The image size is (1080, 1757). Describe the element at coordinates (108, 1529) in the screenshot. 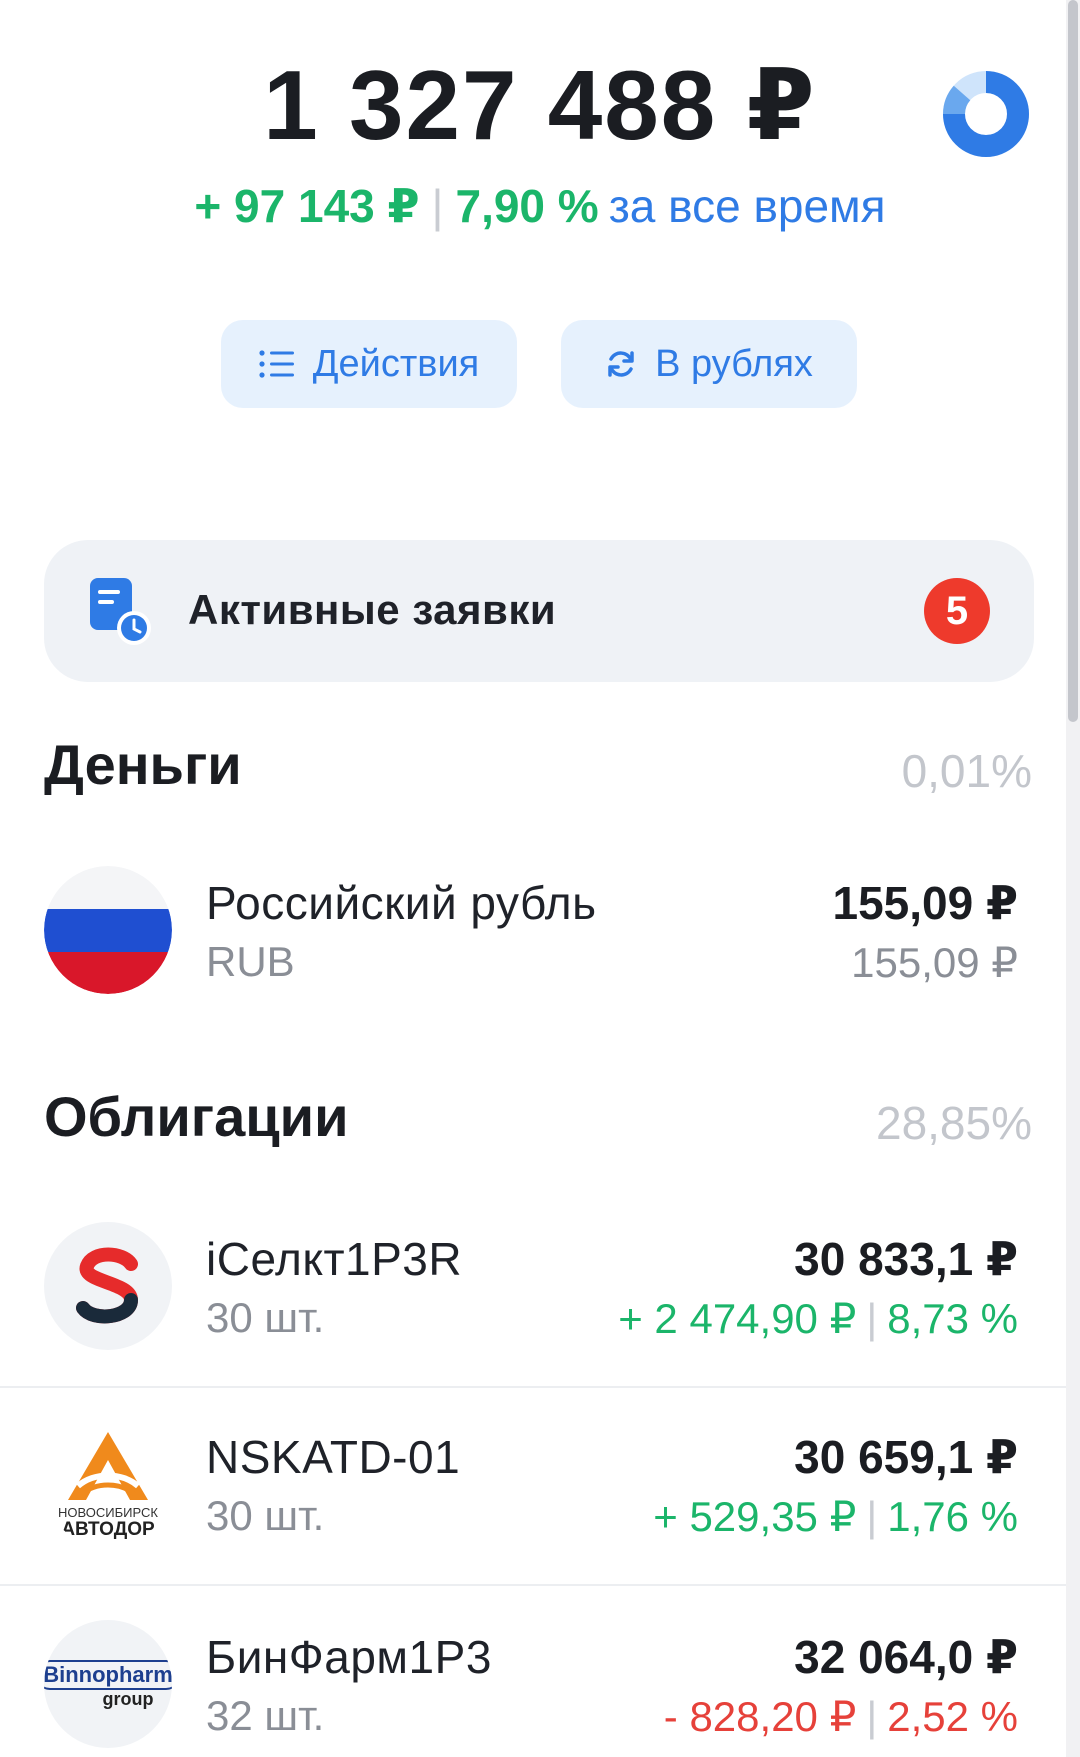

I see `avtodor-logo-line2: АВТОДОР` at that location.